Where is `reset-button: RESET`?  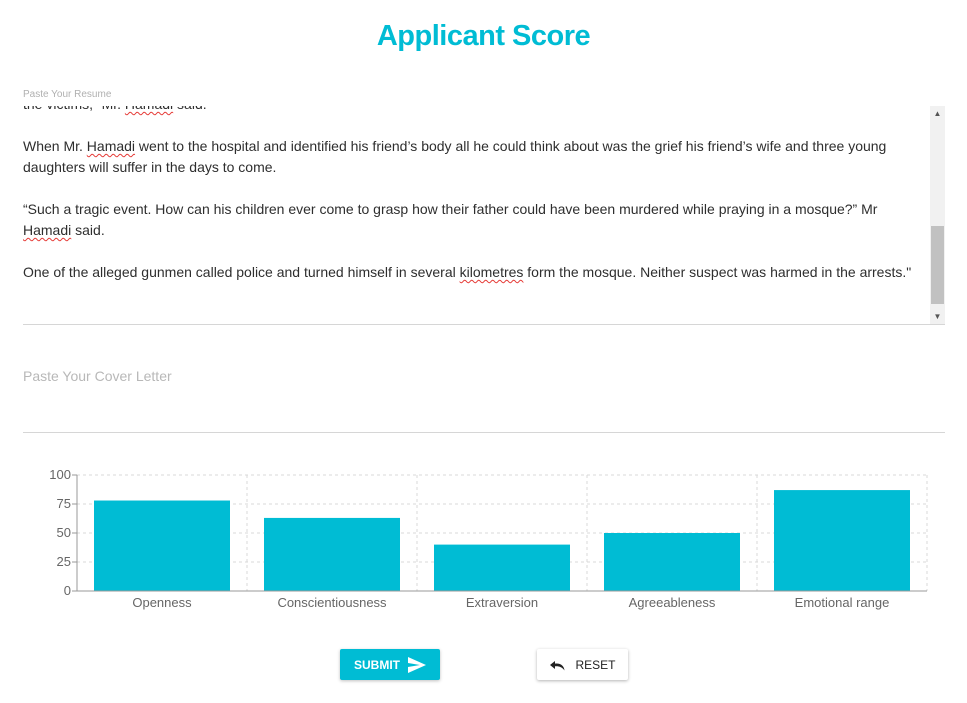
reset-button: RESET is located at coordinates (582, 664).